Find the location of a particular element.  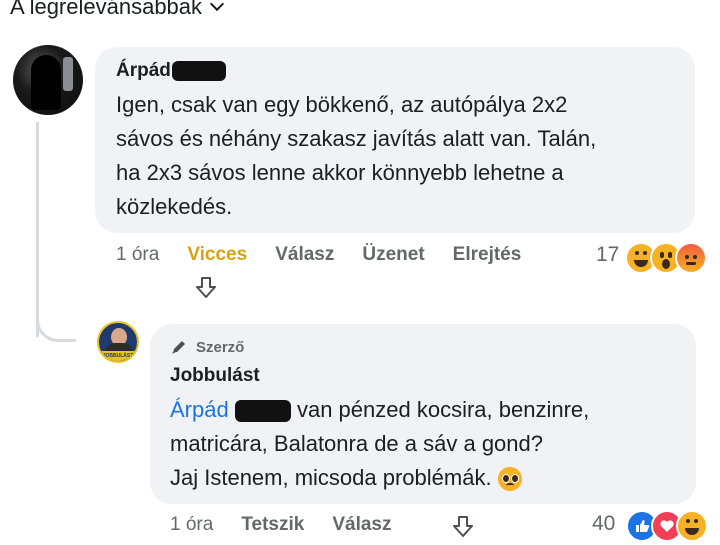

sort-dropdown: A legrelevánsabbak is located at coordinates (117, 10).